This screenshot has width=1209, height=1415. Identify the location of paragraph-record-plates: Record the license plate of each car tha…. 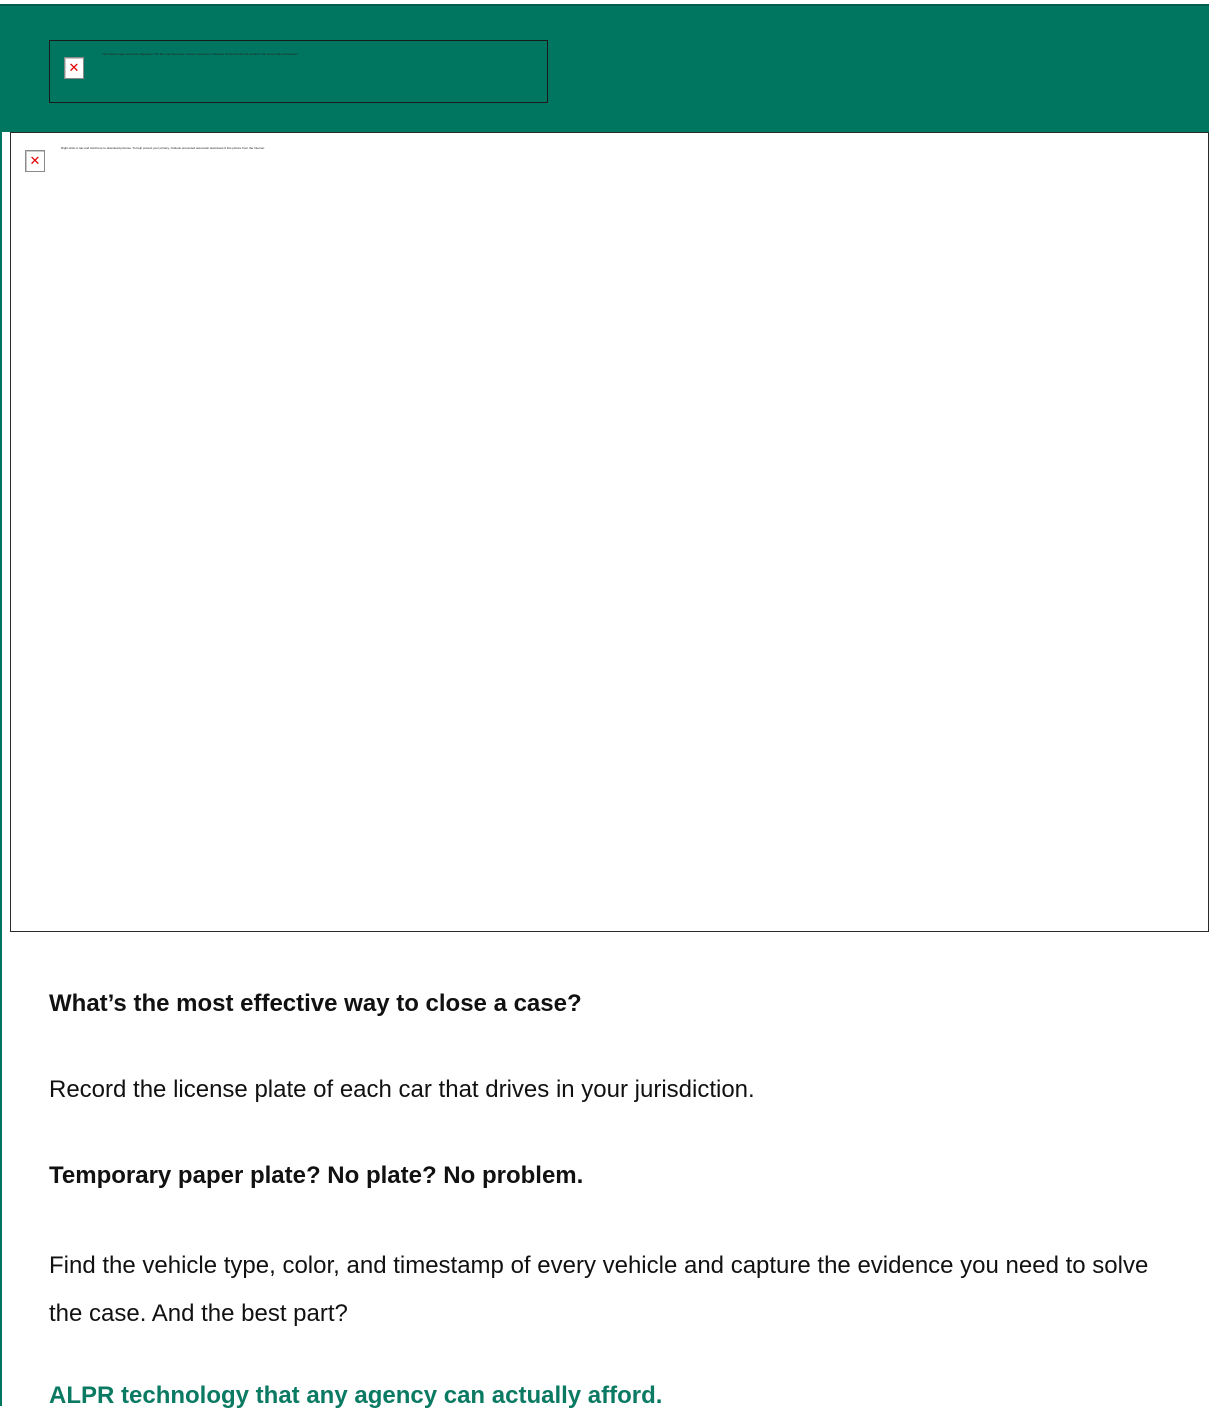
(402, 1089).